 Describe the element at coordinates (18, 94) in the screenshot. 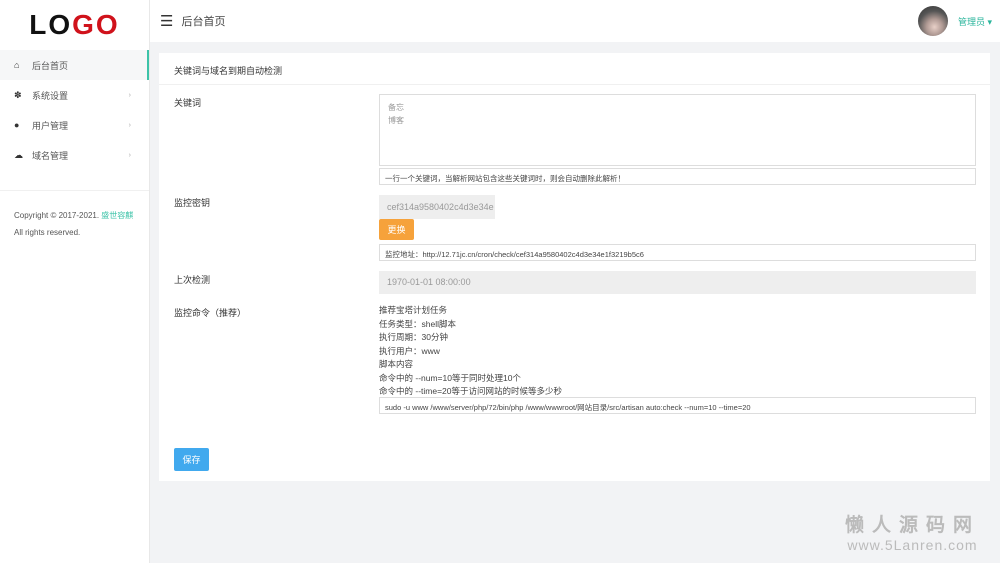

I see `palette-icon: ✽` at that location.